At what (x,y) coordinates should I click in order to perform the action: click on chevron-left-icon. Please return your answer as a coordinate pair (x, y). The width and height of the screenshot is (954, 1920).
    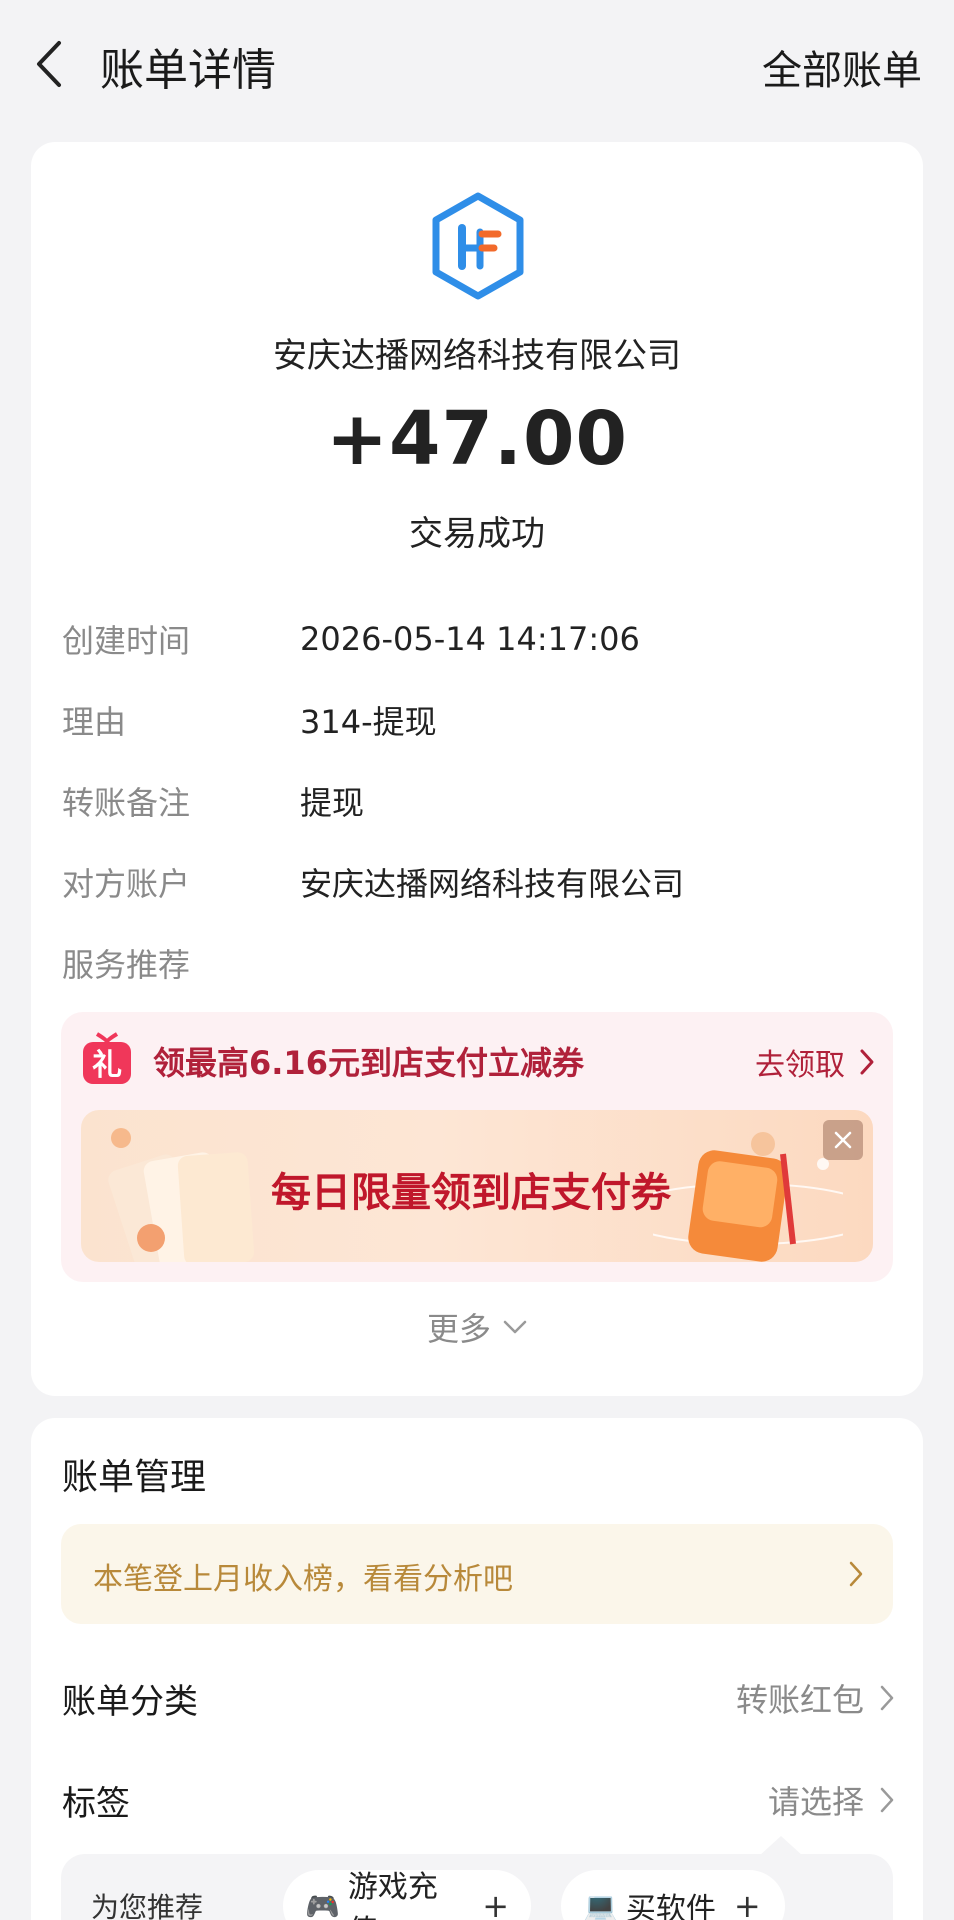
    Looking at the image, I should click on (49, 64).